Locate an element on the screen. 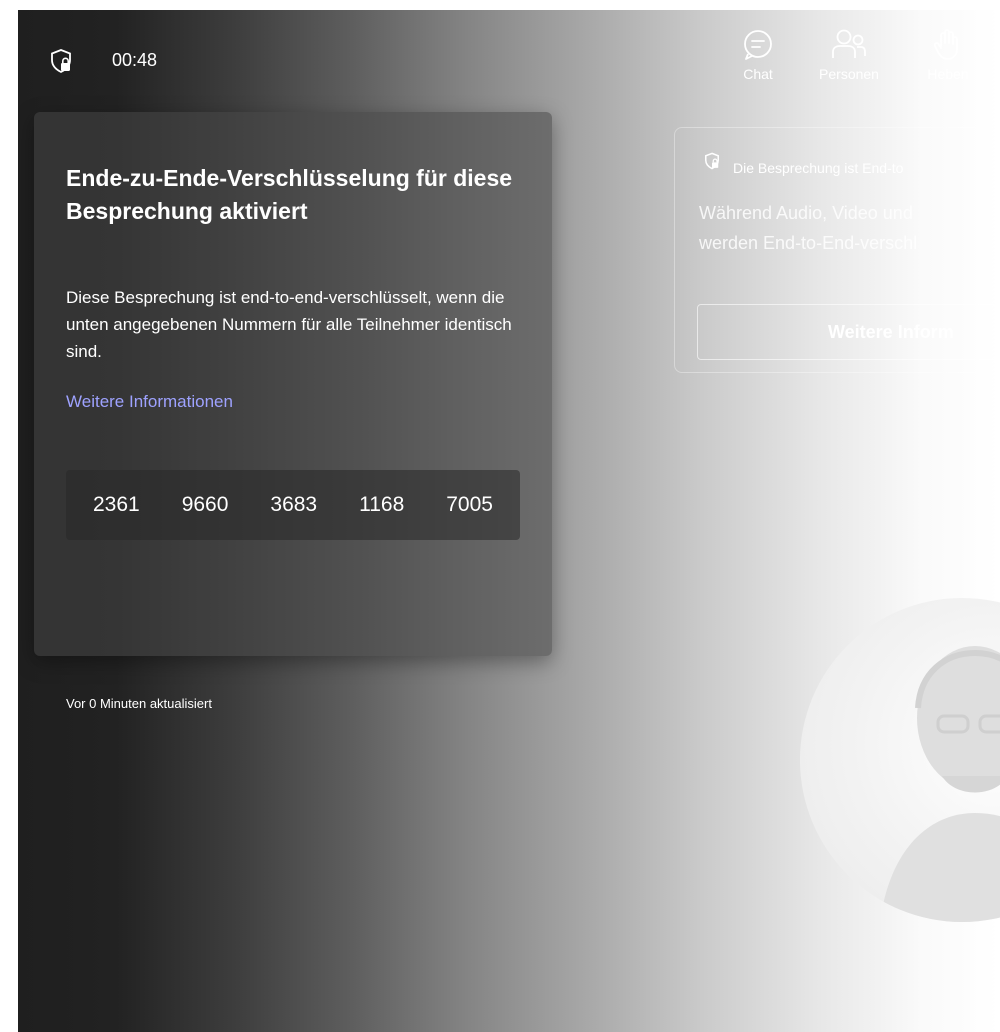 The width and height of the screenshot is (1000, 1032). verification-code: 1168 is located at coordinates (382, 504).